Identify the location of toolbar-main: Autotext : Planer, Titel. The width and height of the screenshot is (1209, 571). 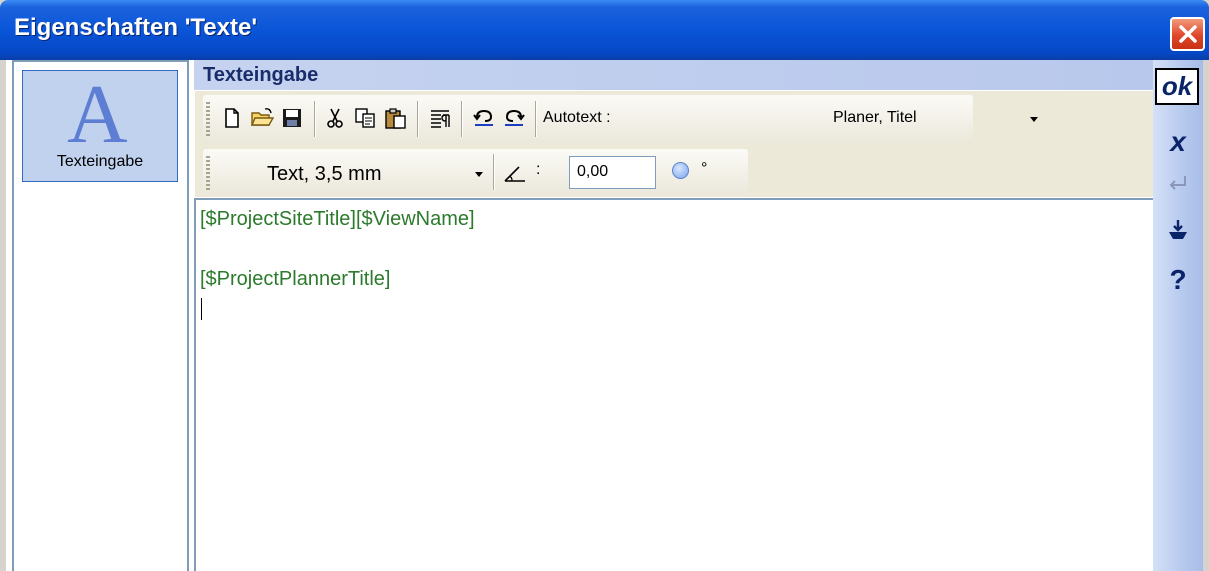
(674, 119).